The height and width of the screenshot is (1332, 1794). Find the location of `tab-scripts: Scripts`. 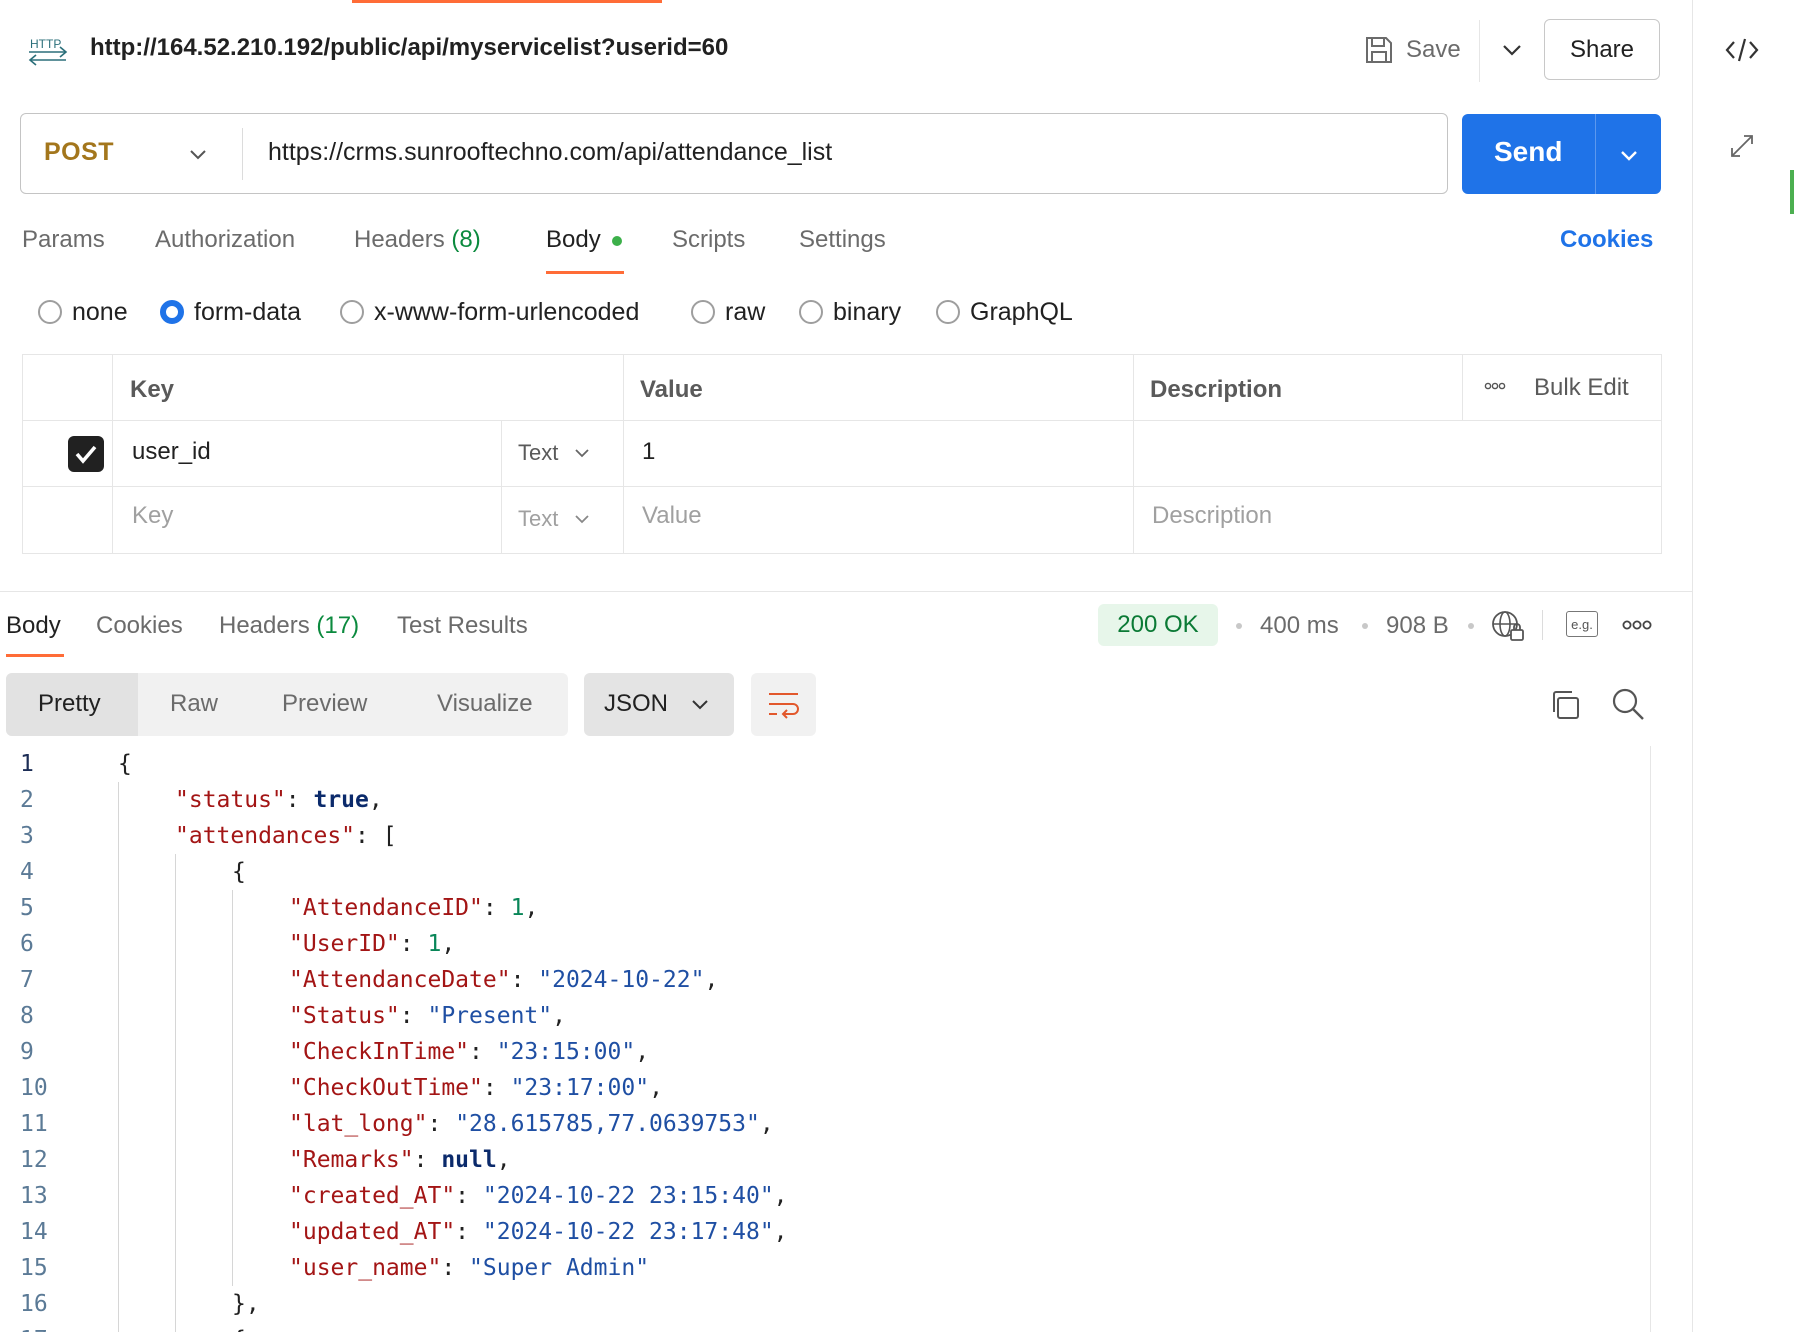

tab-scripts: Scripts is located at coordinates (708, 240).